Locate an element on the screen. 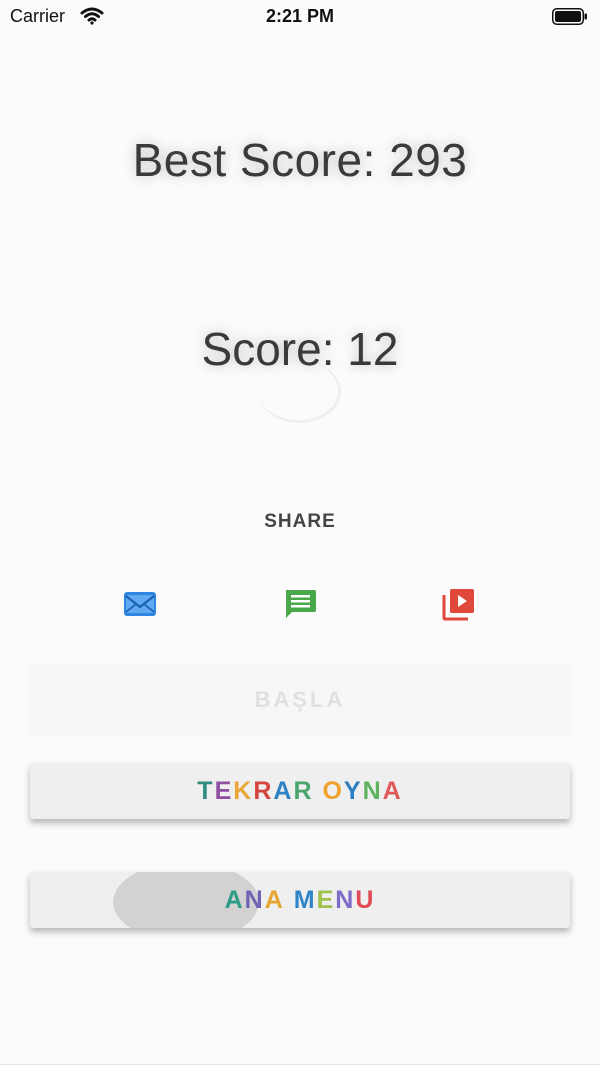 The image size is (600, 1067). menu-letter: M is located at coordinates (305, 900).